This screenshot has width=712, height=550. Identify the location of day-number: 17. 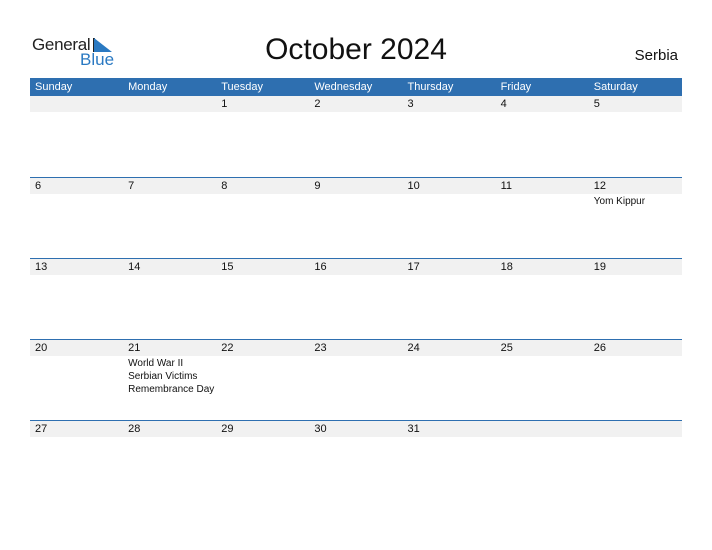
(413, 267).